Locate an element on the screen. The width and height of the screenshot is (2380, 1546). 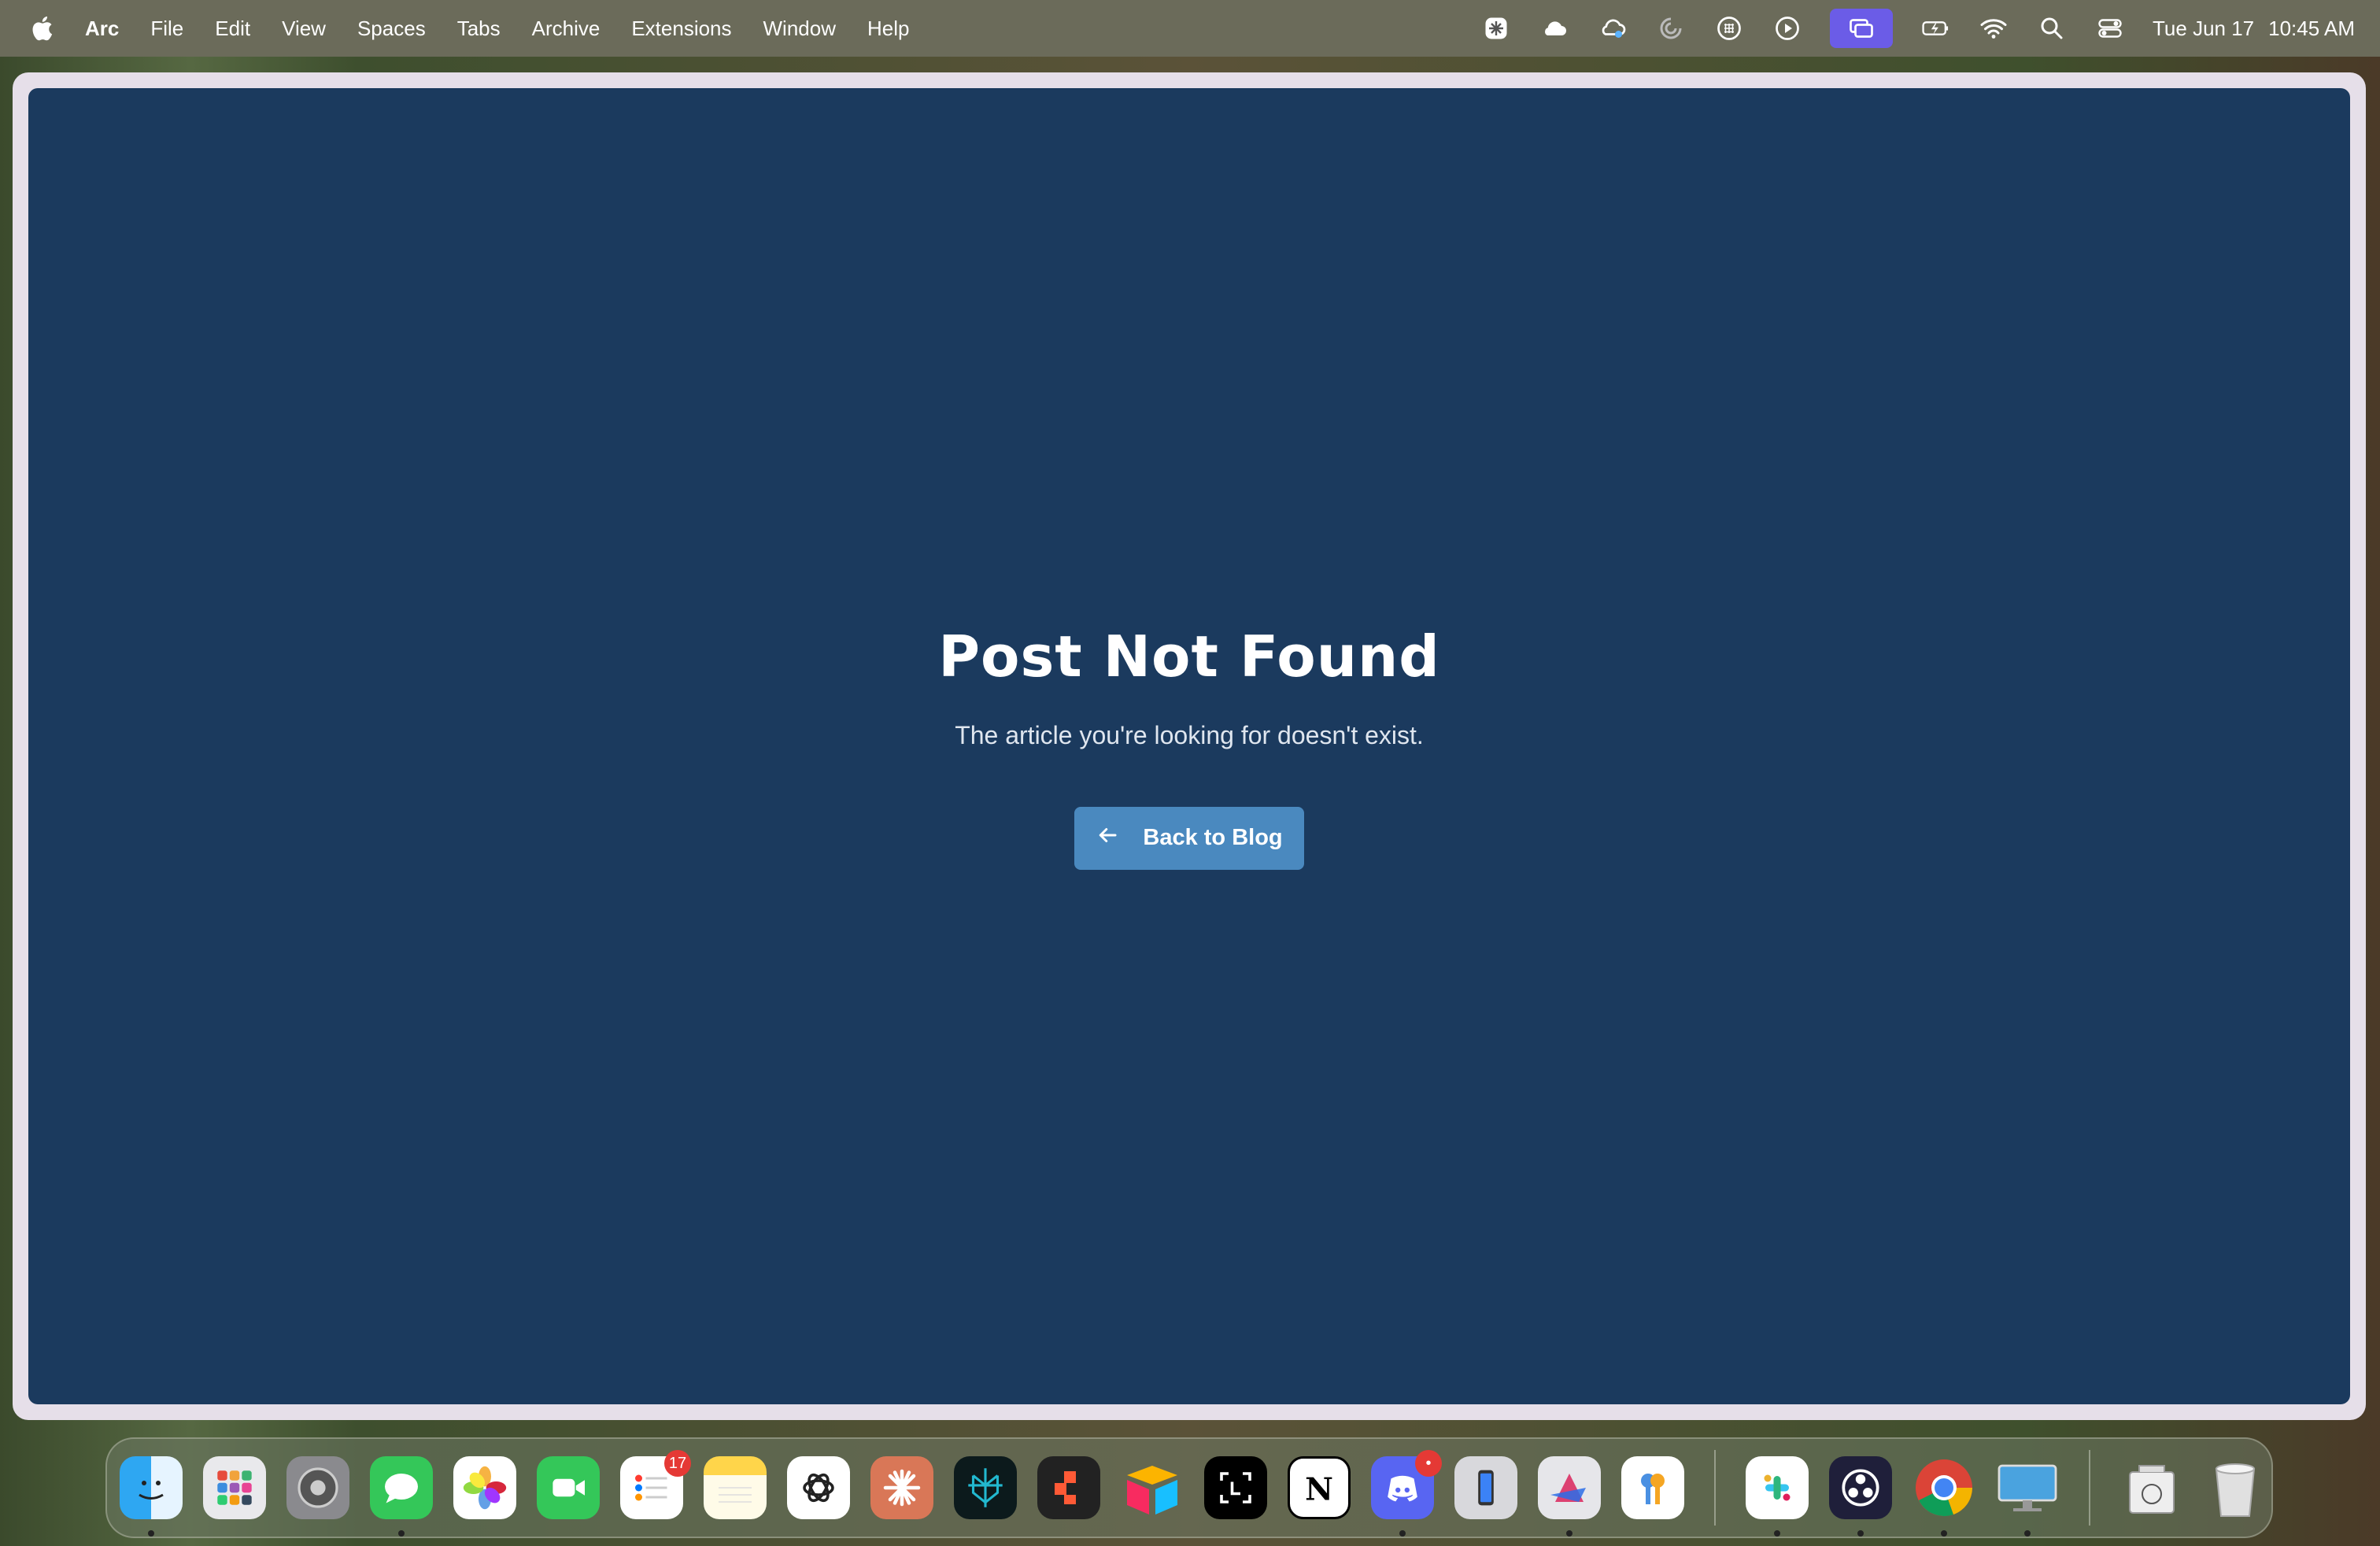
discord-badge: • is located at coordinates (1428, 1463).